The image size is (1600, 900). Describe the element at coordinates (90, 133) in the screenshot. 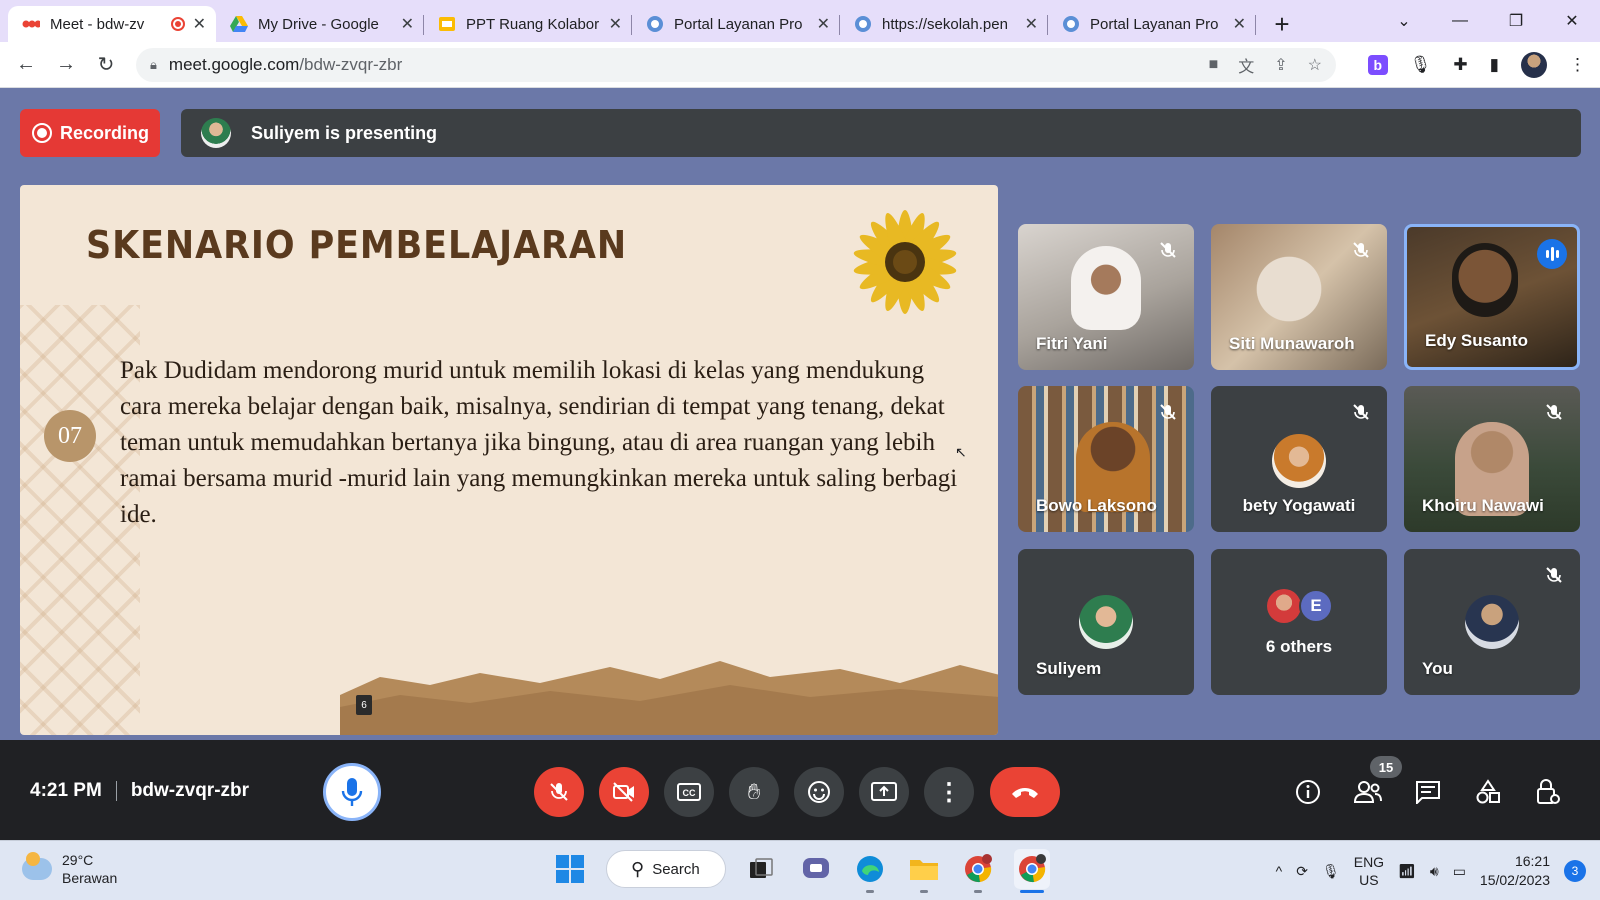

I see `recording-indicator: Recording` at that location.